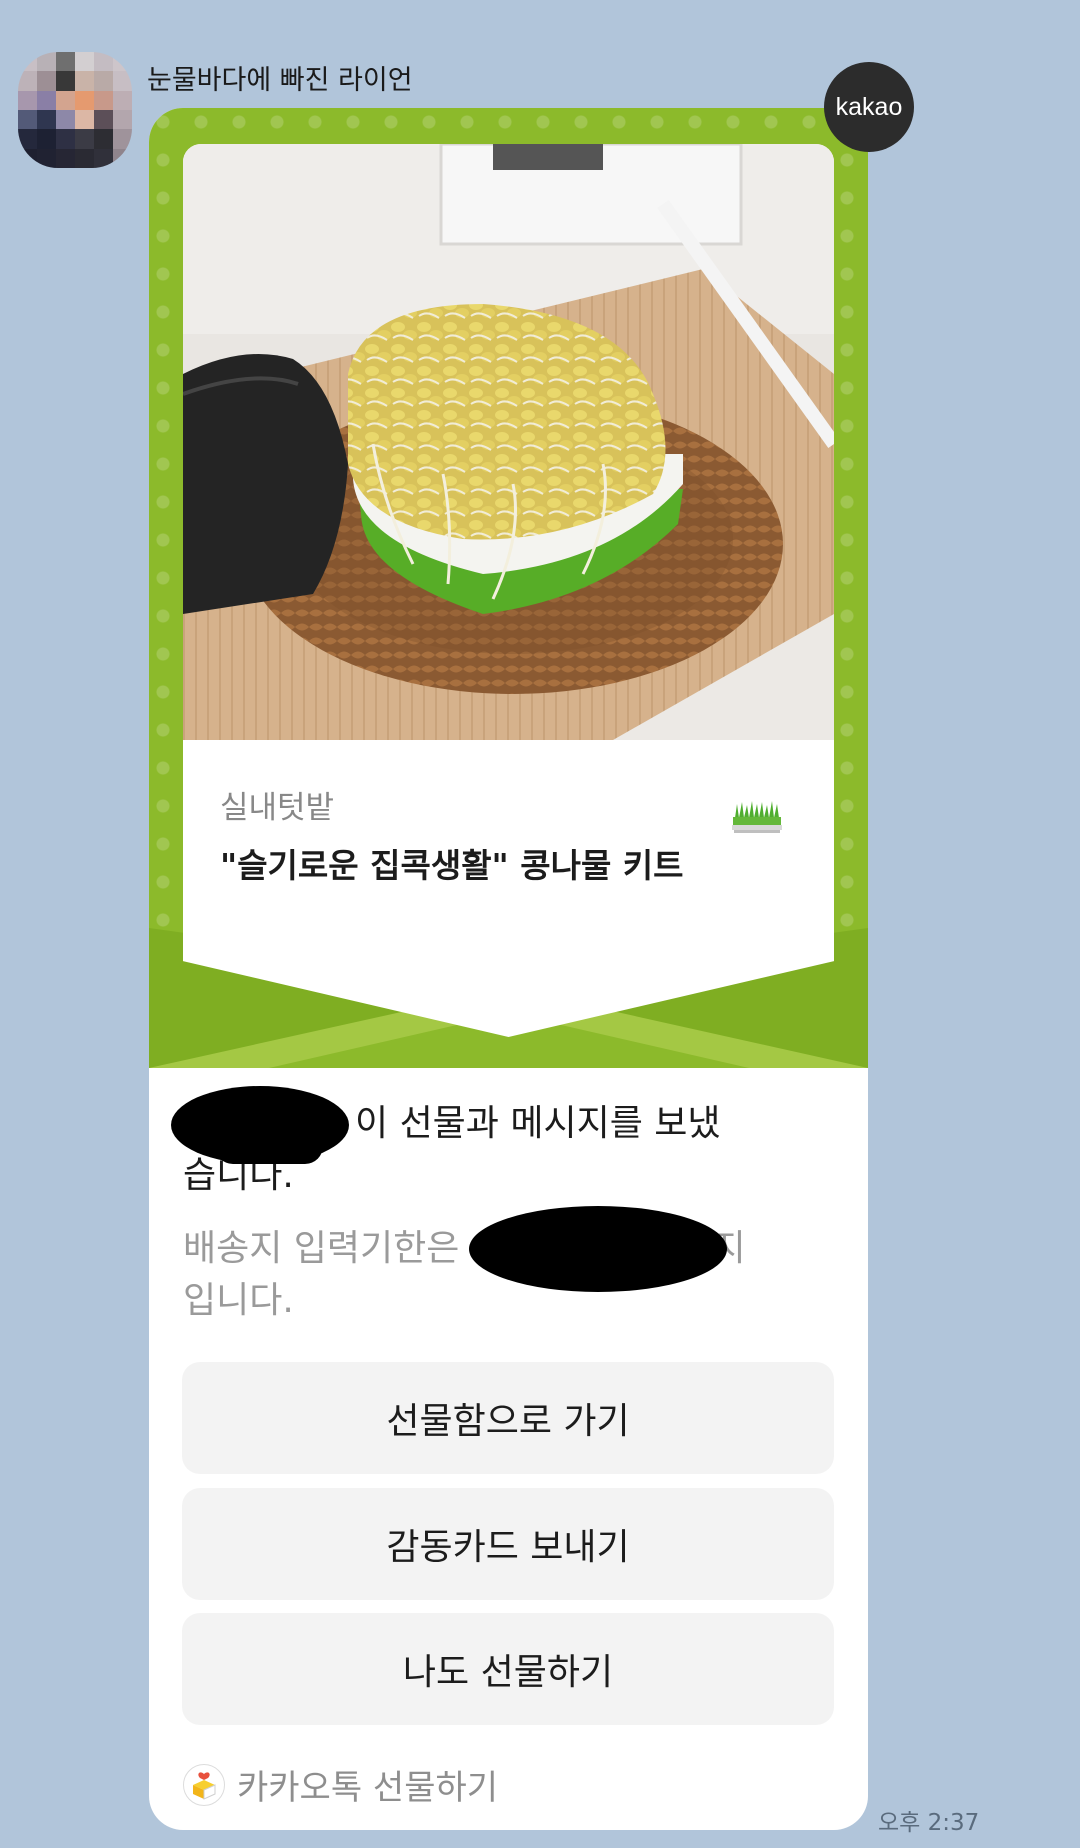 The height and width of the screenshot is (1848, 1080). I want to click on send-thank-you-card-button: 감동카드 보내기, so click(508, 1544).